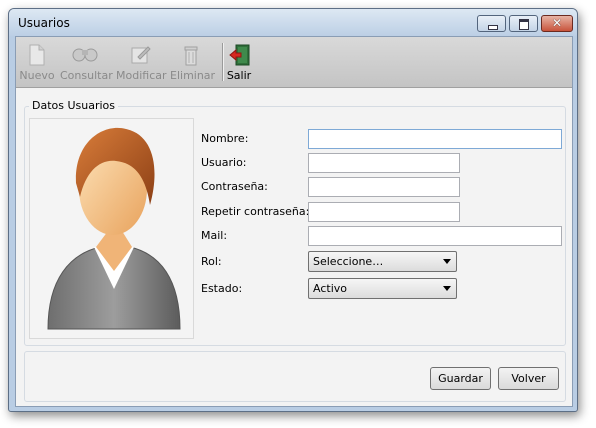 Image resolution: width=596 pixels, height=428 pixels. I want to click on close-button: ✕, so click(557, 23).